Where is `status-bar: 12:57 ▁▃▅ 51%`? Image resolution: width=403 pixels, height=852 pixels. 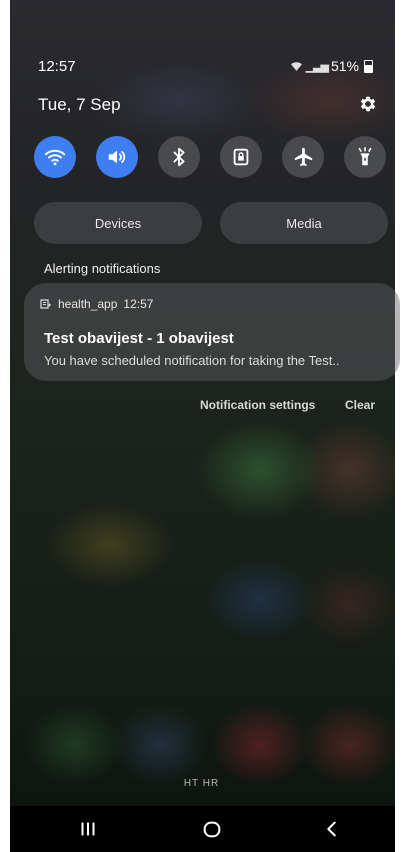
status-bar: 12:57 ▁▃▅ 51% is located at coordinates (205, 68).